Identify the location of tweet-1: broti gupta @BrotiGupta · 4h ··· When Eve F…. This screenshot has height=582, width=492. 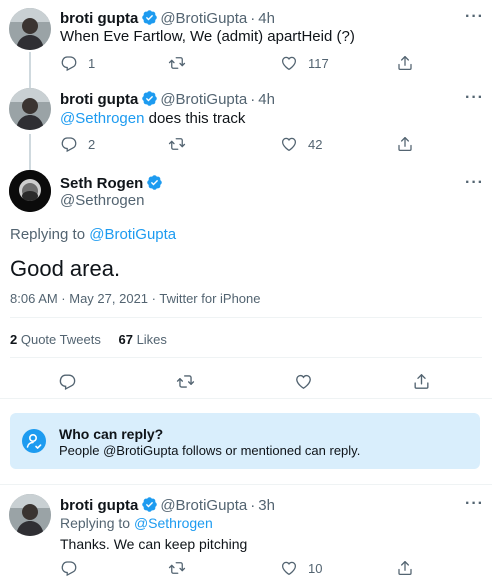
(246, 40).